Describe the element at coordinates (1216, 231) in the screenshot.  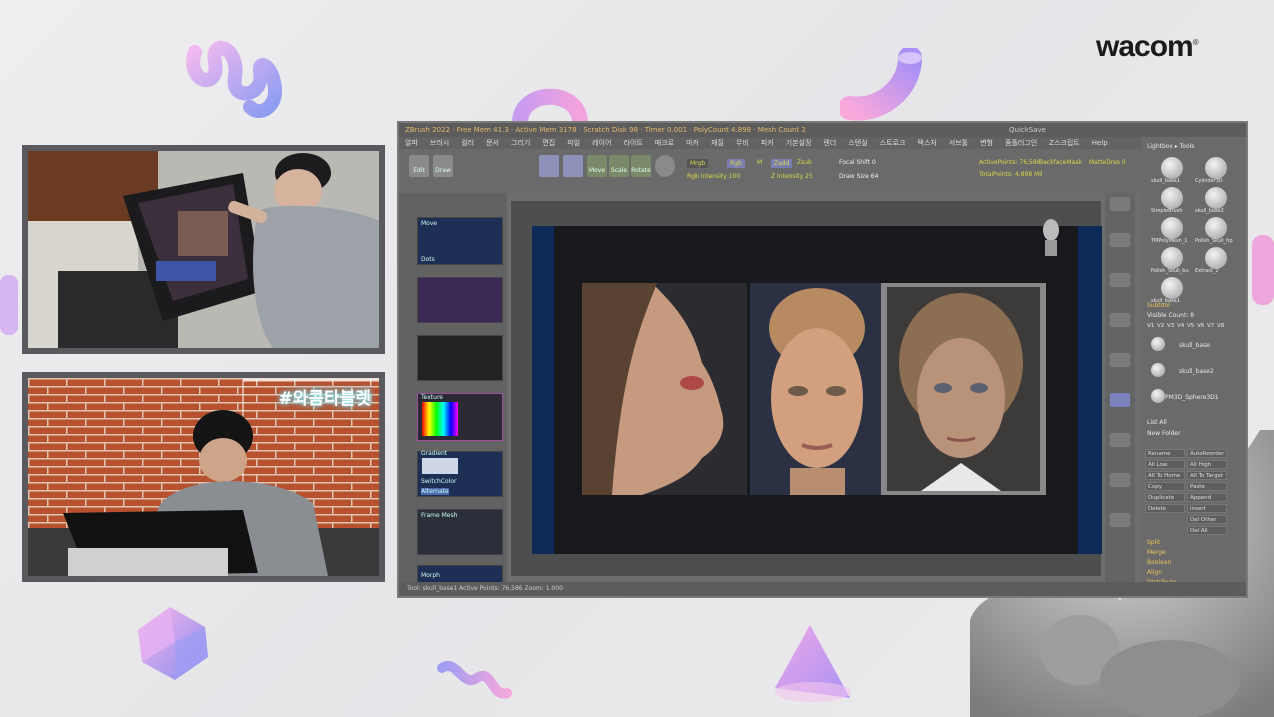
I see `subtool-thumbnail: Polish_Skull_hp` at that location.